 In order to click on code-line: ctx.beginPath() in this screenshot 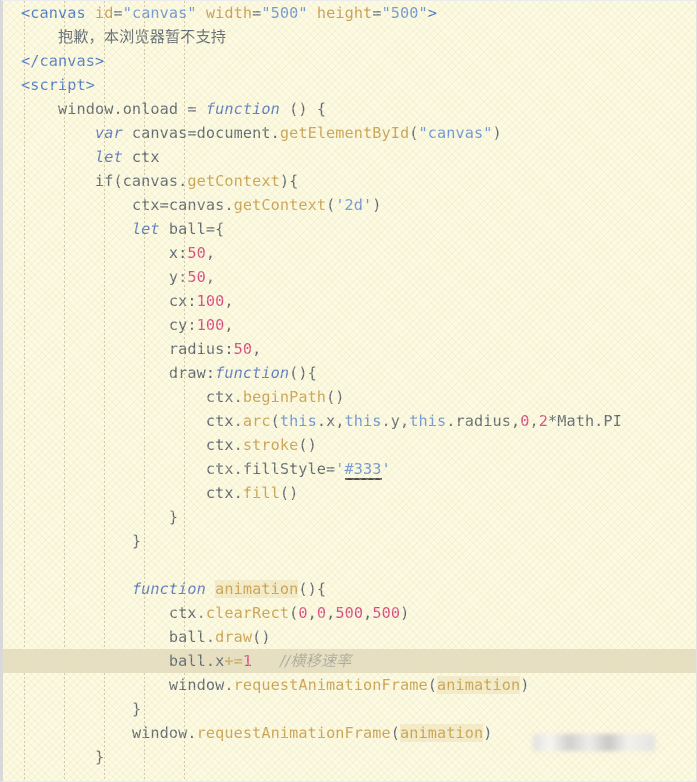, I will do `click(349, 397)`.